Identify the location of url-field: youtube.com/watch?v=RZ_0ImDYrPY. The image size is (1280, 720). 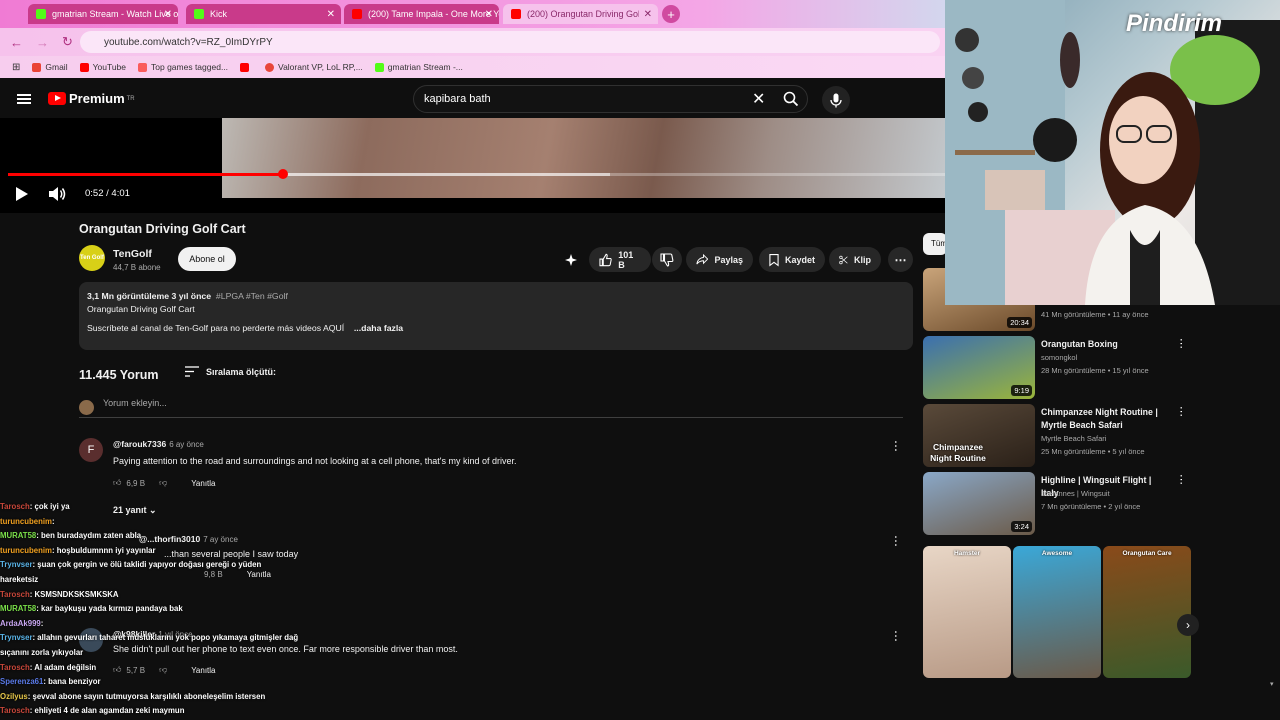
(510, 42).